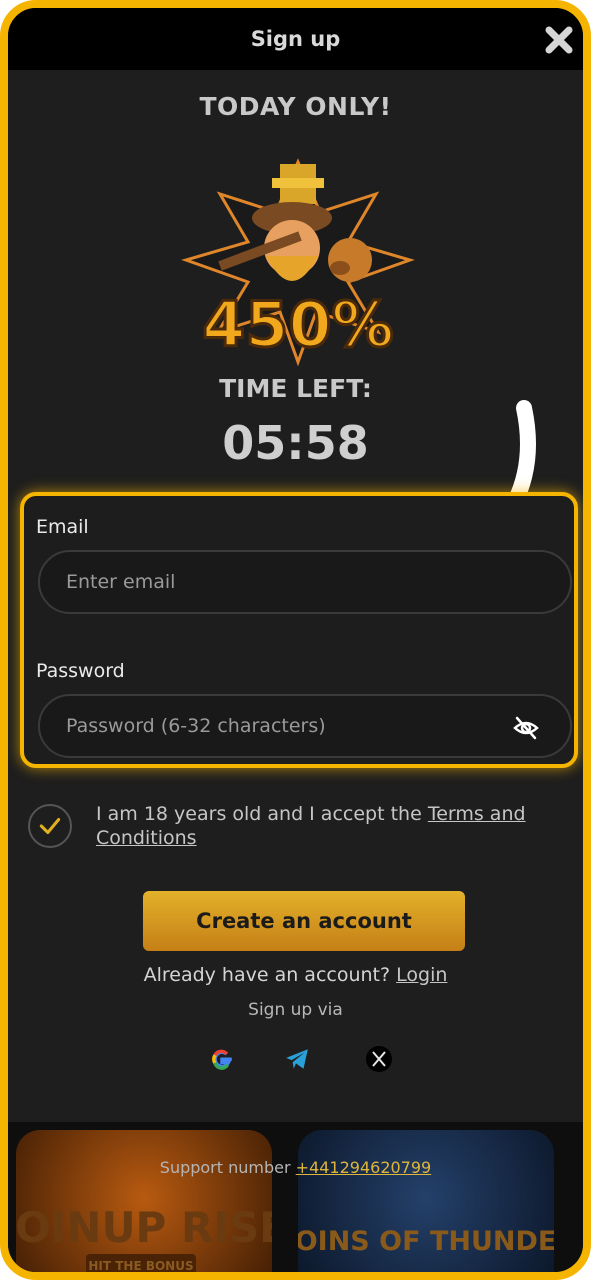  What do you see at coordinates (62, 527) in the screenshot?
I see `email-label: Email` at bounding box center [62, 527].